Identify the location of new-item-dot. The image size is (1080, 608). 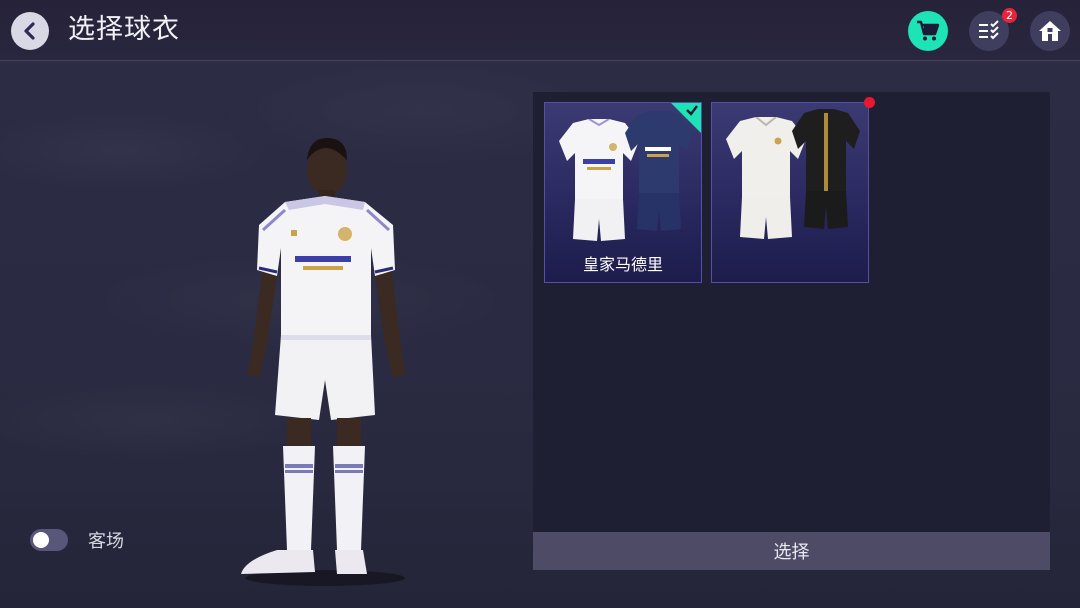
(869, 102).